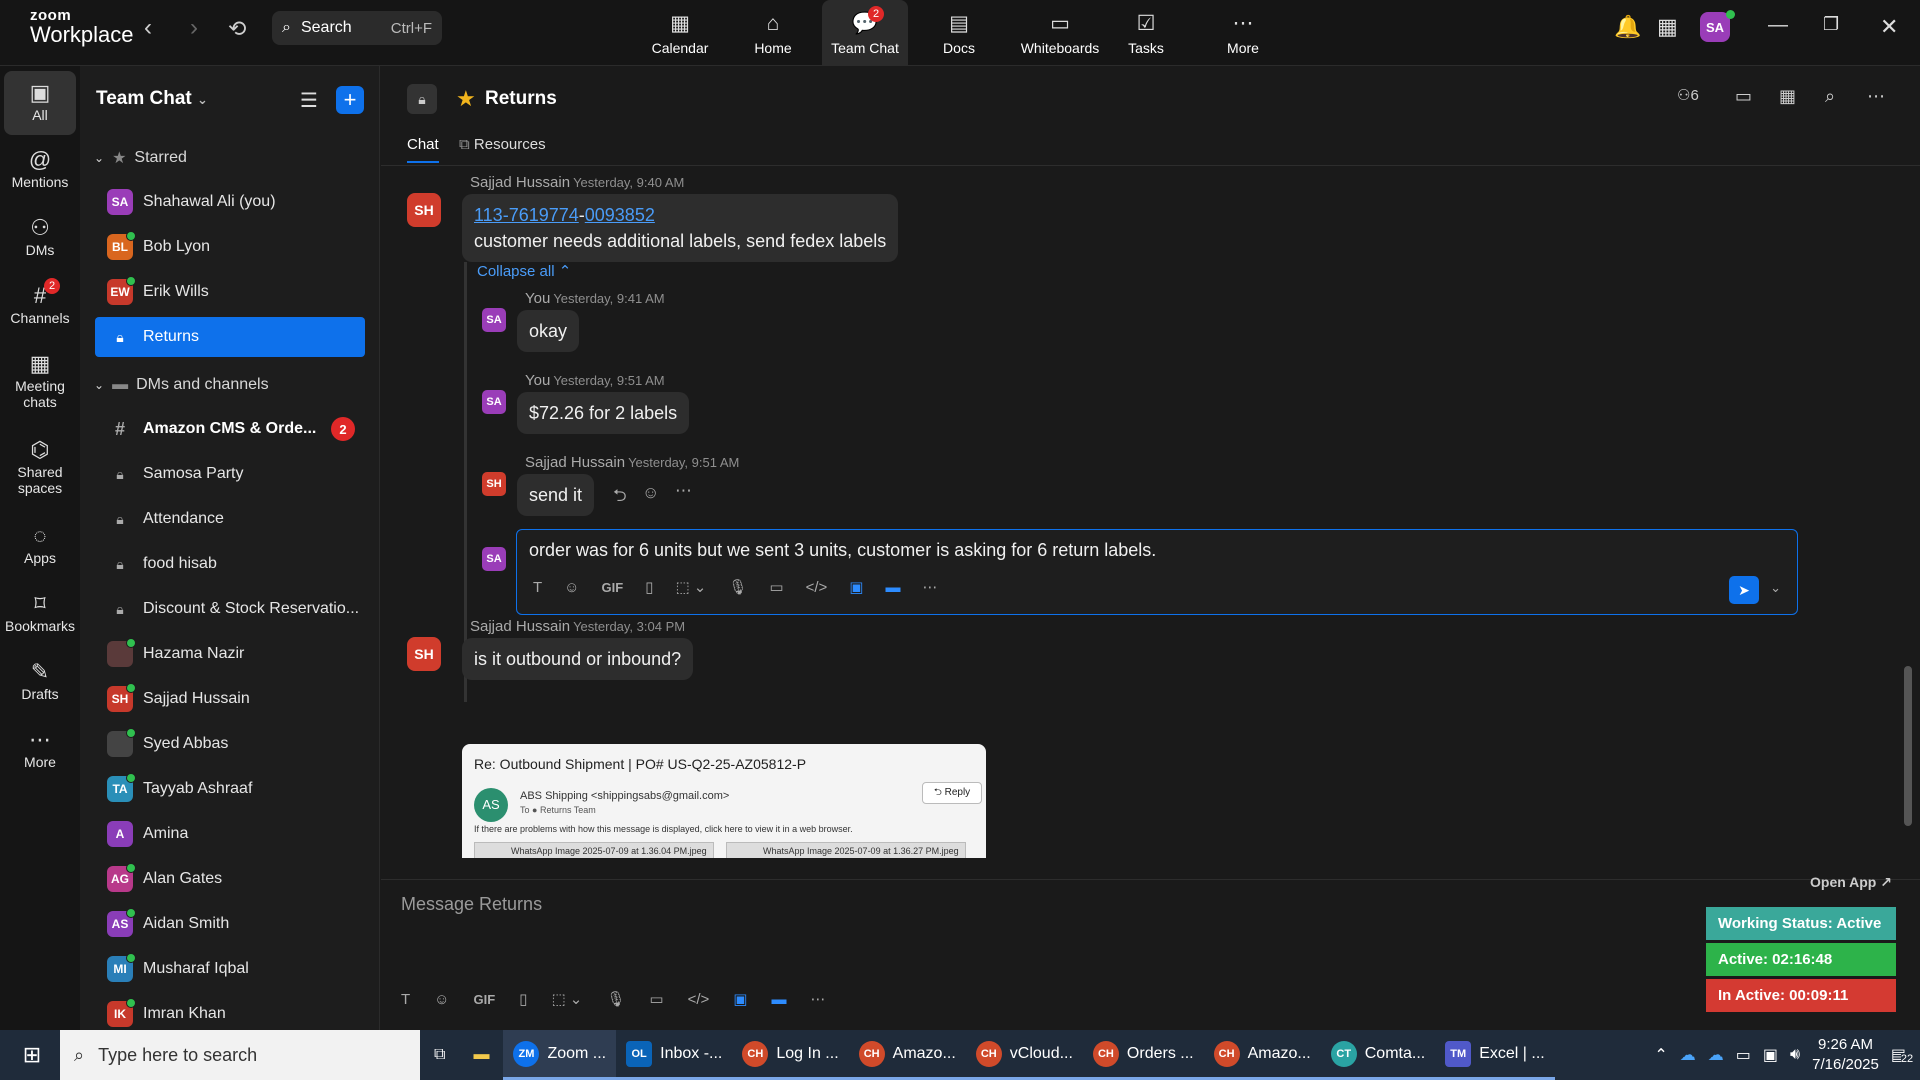  What do you see at coordinates (650, 493) in the screenshot?
I see `emoji-react-icon: ☺` at bounding box center [650, 493].